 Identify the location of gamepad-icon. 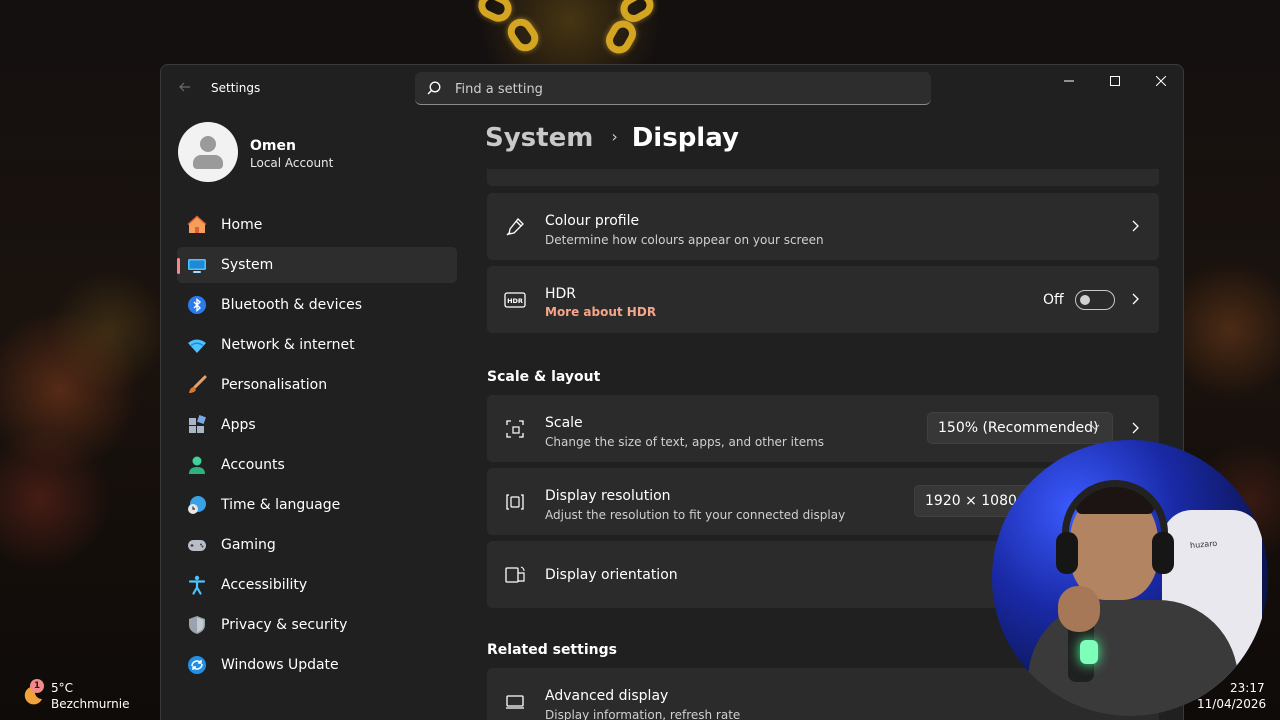
(197, 545).